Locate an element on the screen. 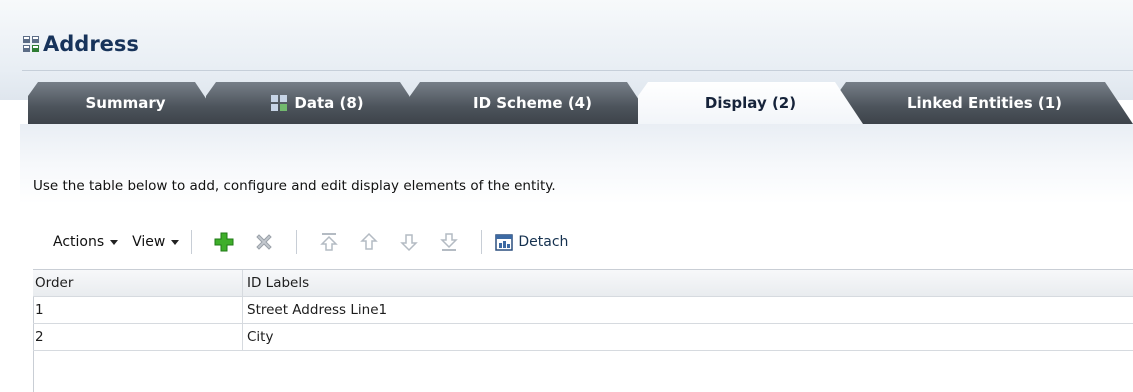 This screenshot has height=392, width=1133. detach-button: Detach is located at coordinates (531, 242).